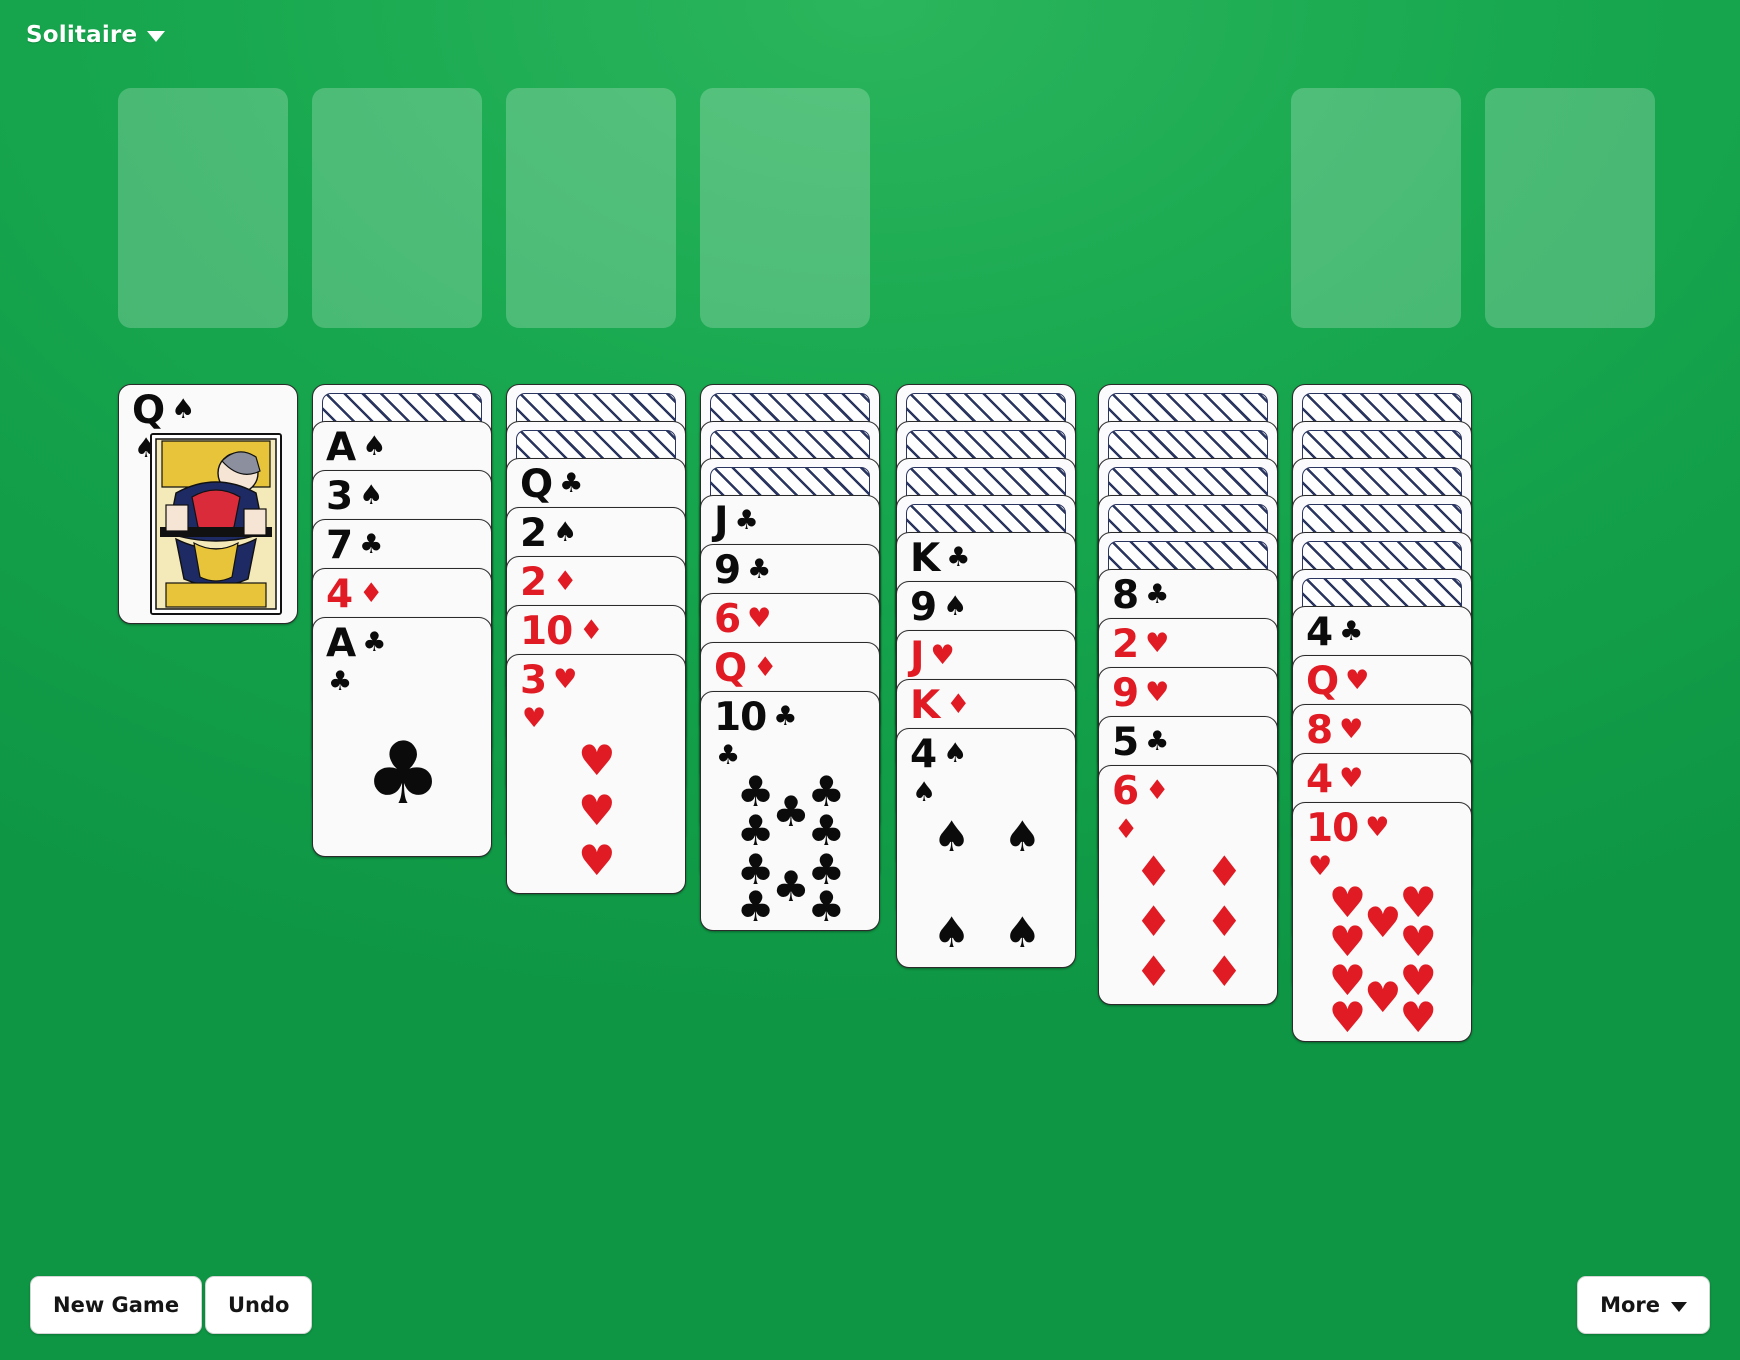  I want to click on card-corner-index: 9 ♣, so click(742, 570).